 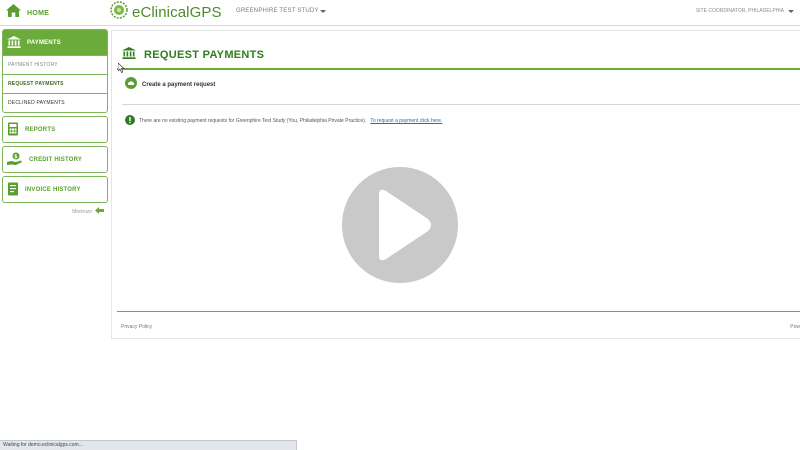 I want to click on sidebar-item-credit-history: $ CREDIT HISTORY, so click(x=55, y=159).